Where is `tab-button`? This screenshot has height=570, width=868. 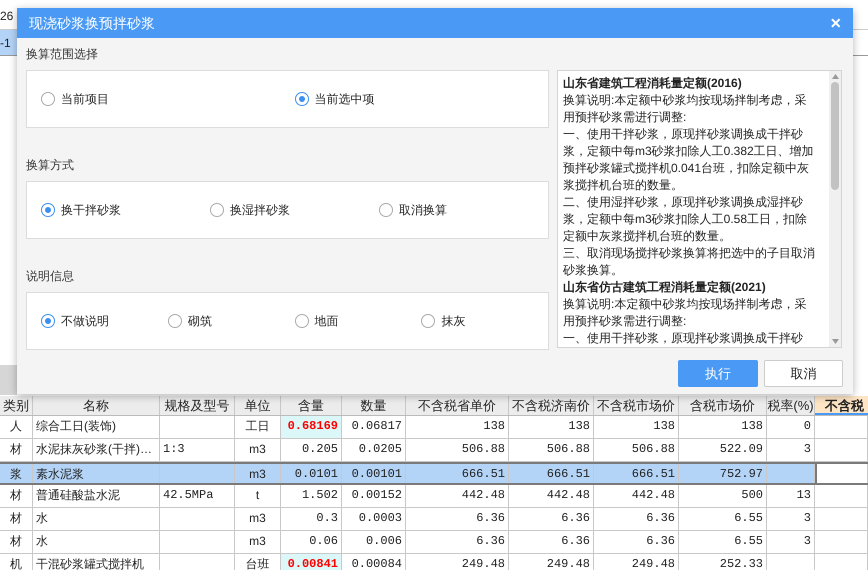 tab-button is located at coordinates (8, 380).